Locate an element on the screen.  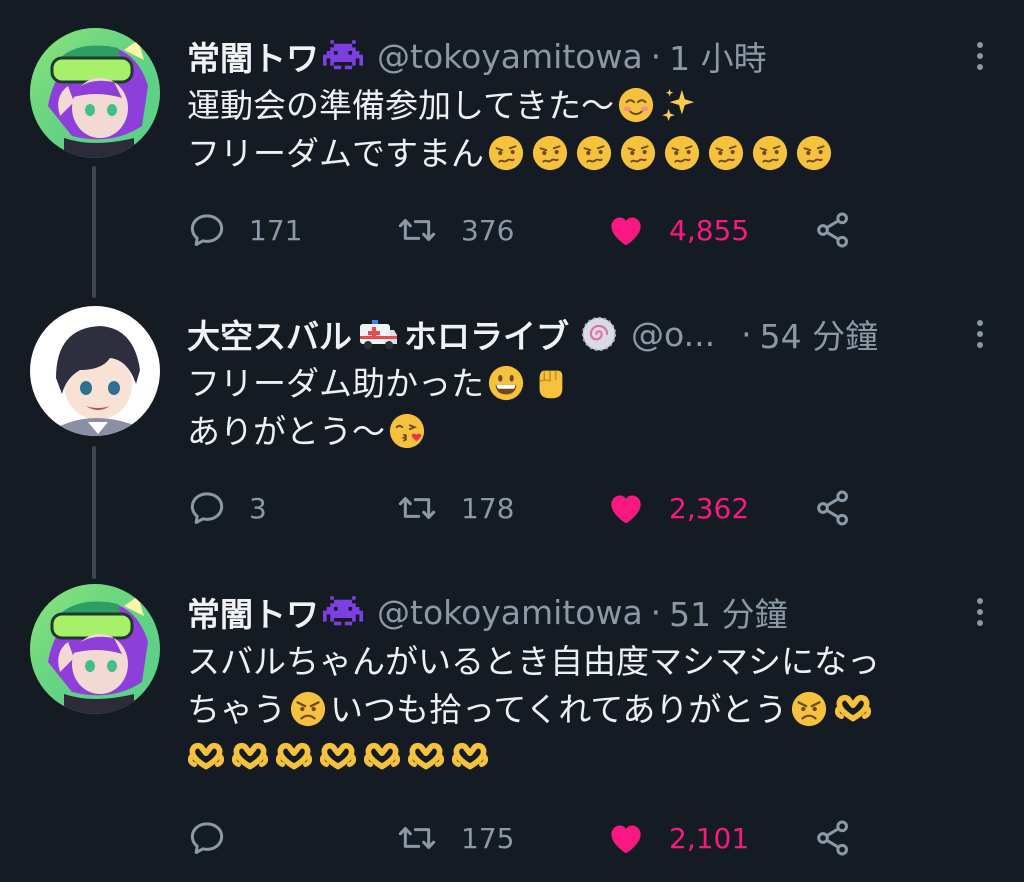
sparkles-emoji-icon is located at coordinates (680, 105).